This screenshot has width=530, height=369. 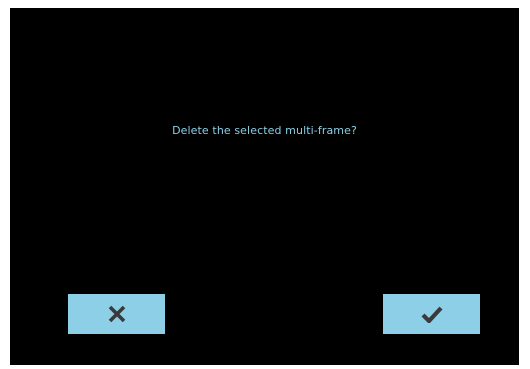 I want to click on close-icon, so click(x=116, y=314).